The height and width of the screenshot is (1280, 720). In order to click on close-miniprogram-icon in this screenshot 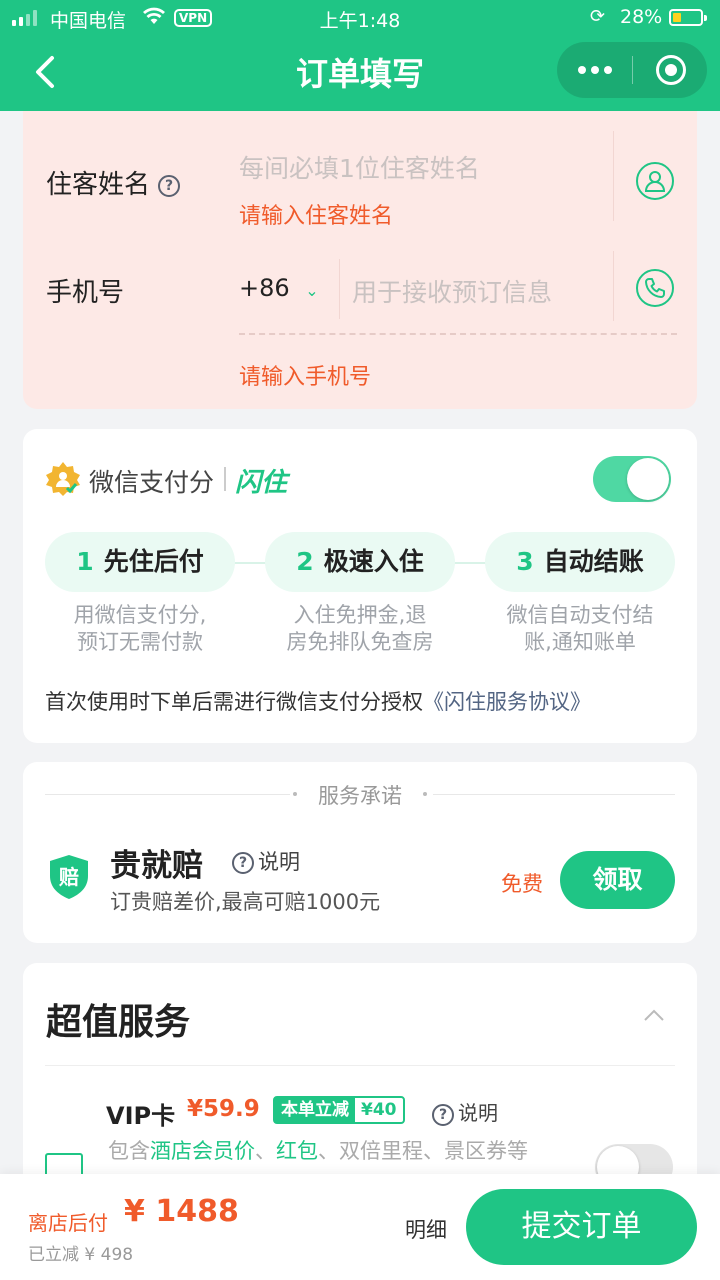, I will do `click(671, 70)`.